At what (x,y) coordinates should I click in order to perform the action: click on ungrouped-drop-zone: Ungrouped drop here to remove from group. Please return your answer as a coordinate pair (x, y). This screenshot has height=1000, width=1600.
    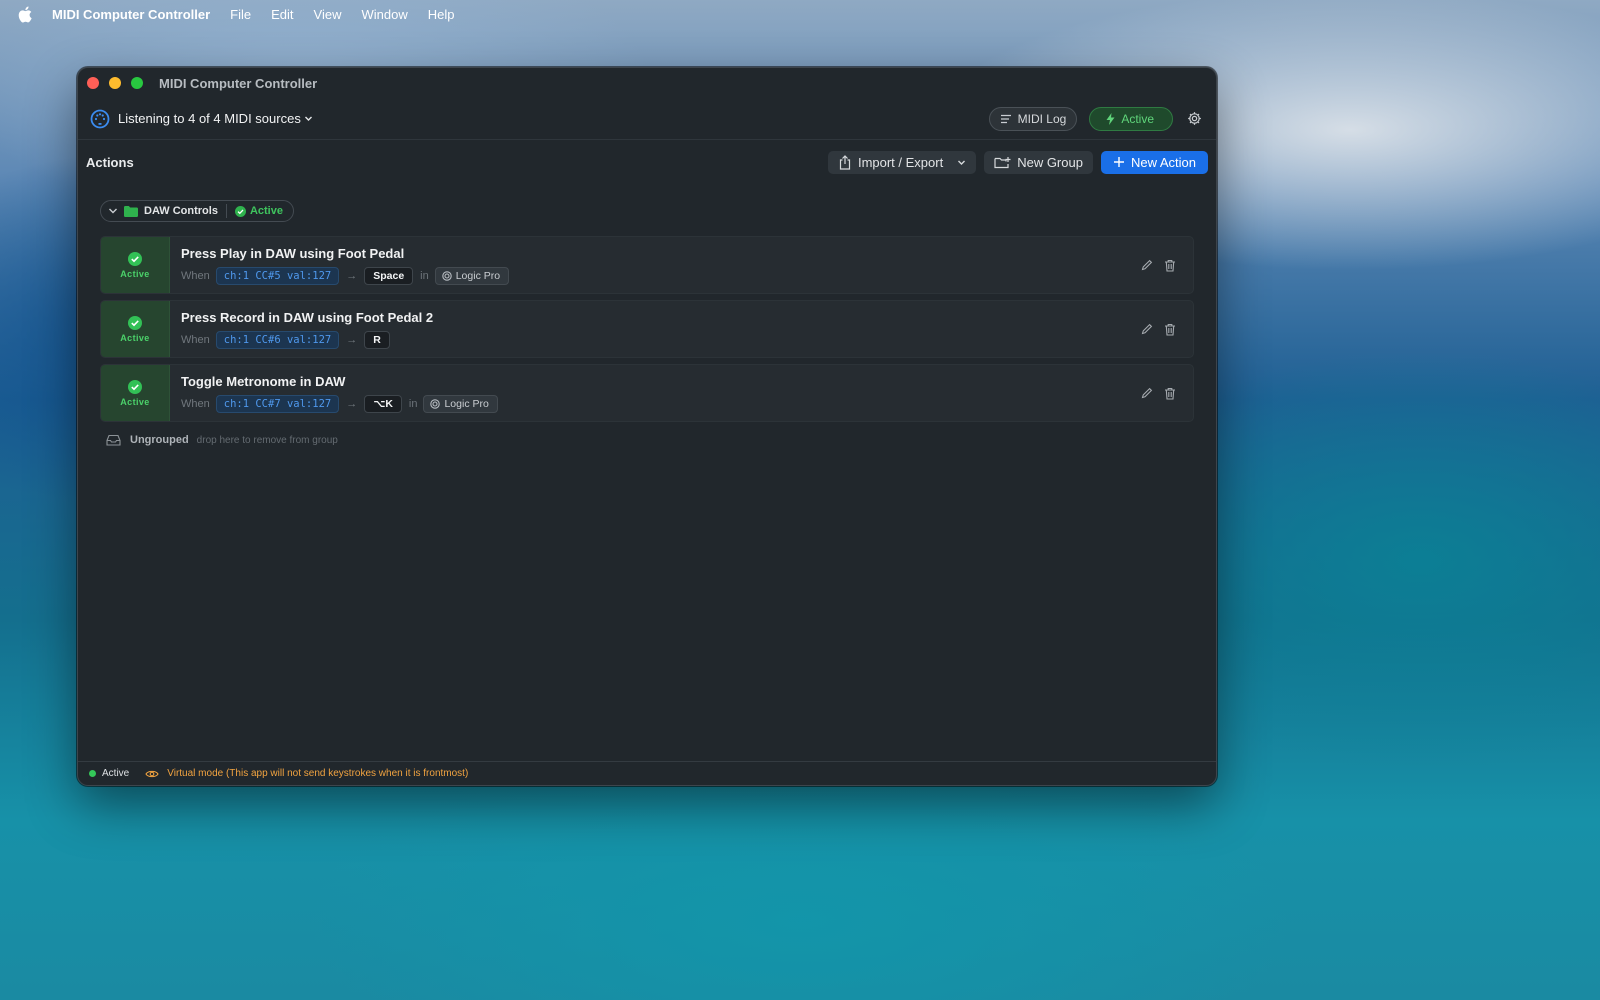
    Looking at the image, I should click on (647, 440).